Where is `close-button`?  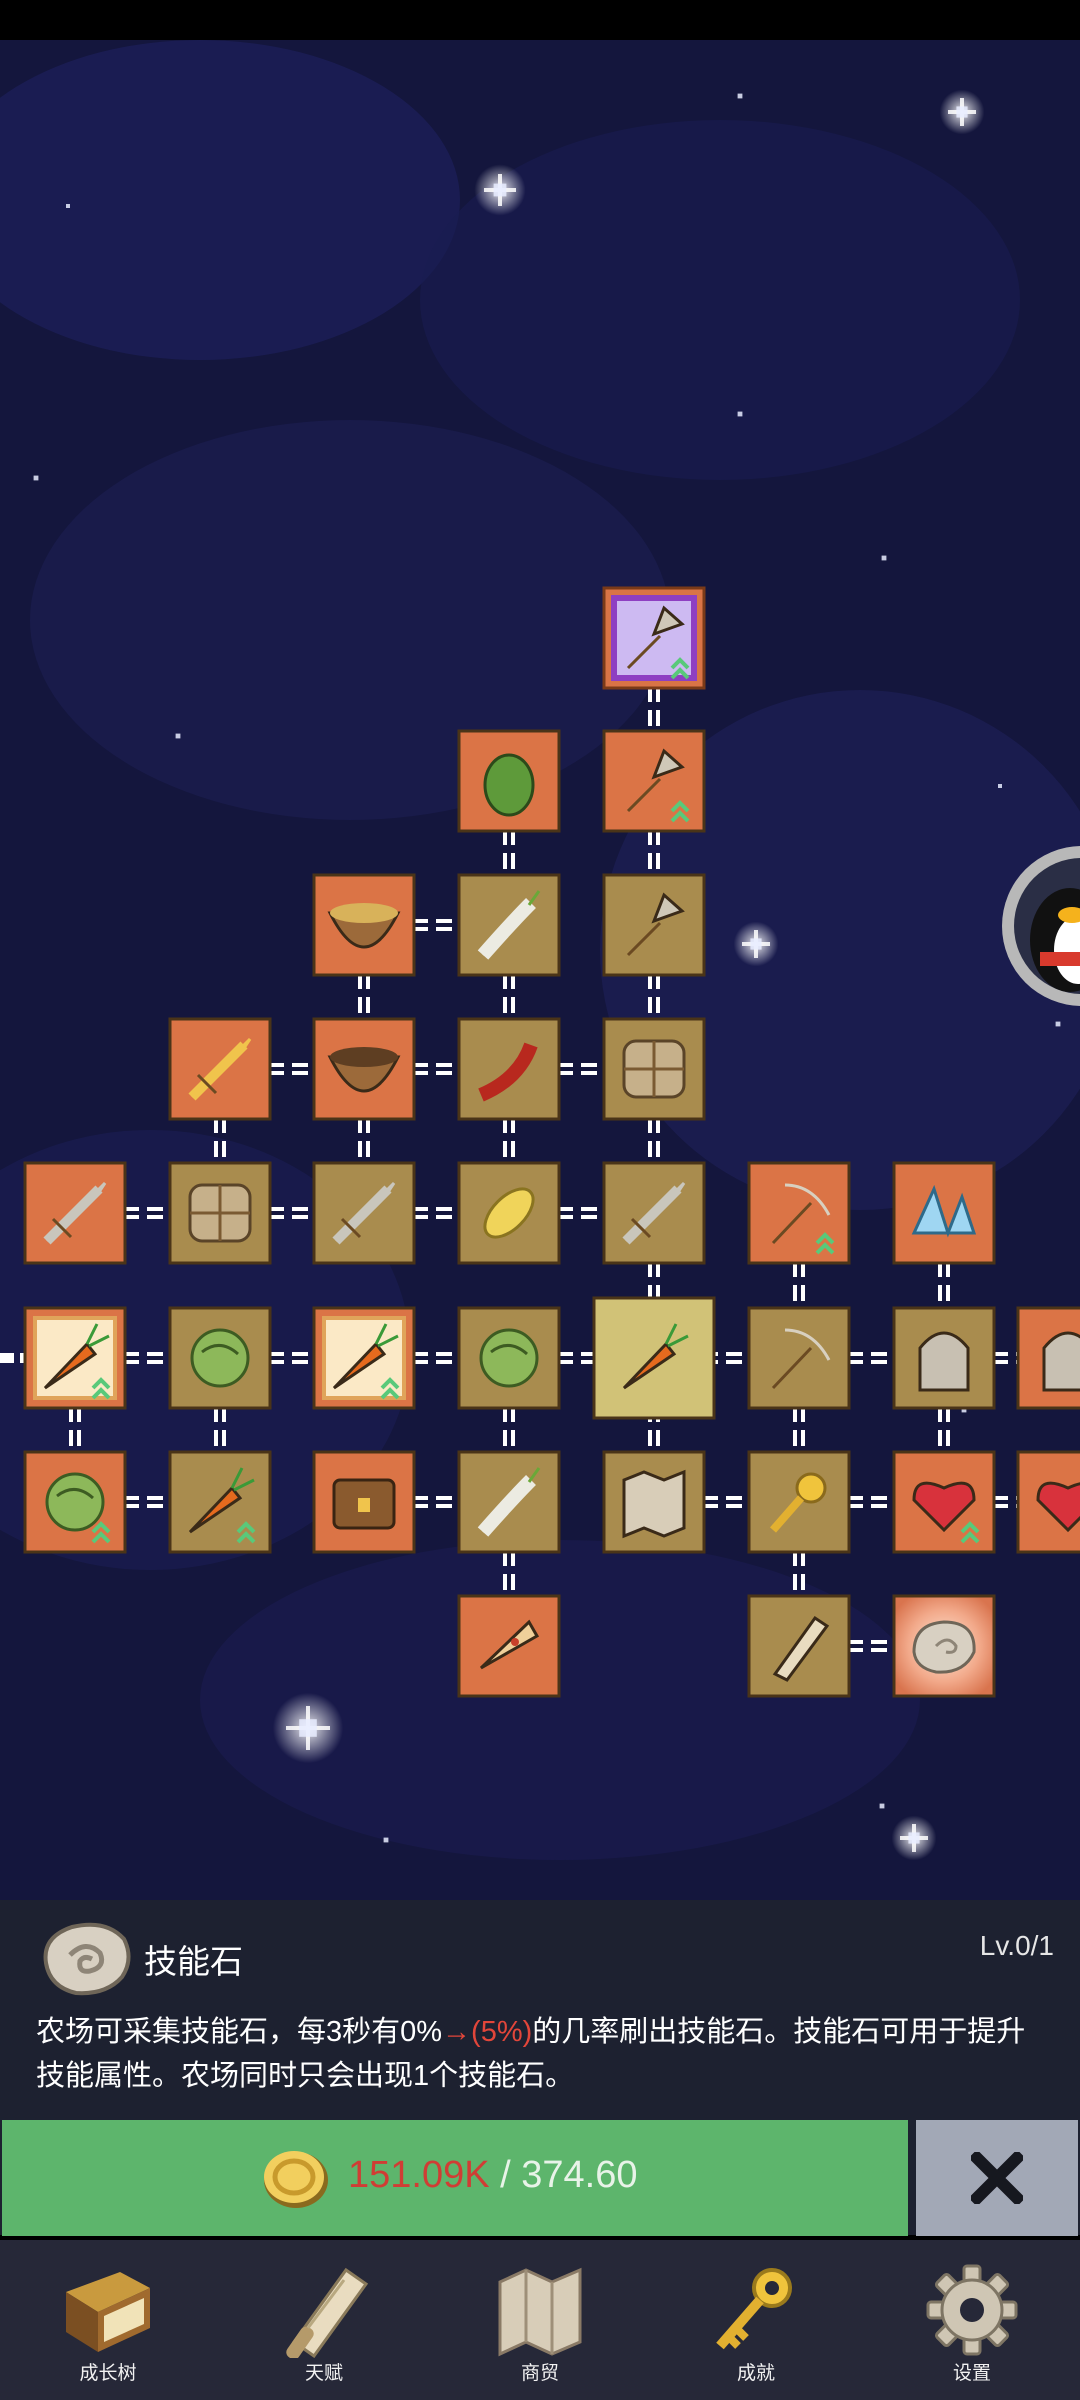
close-button is located at coordinates (997, 2178).